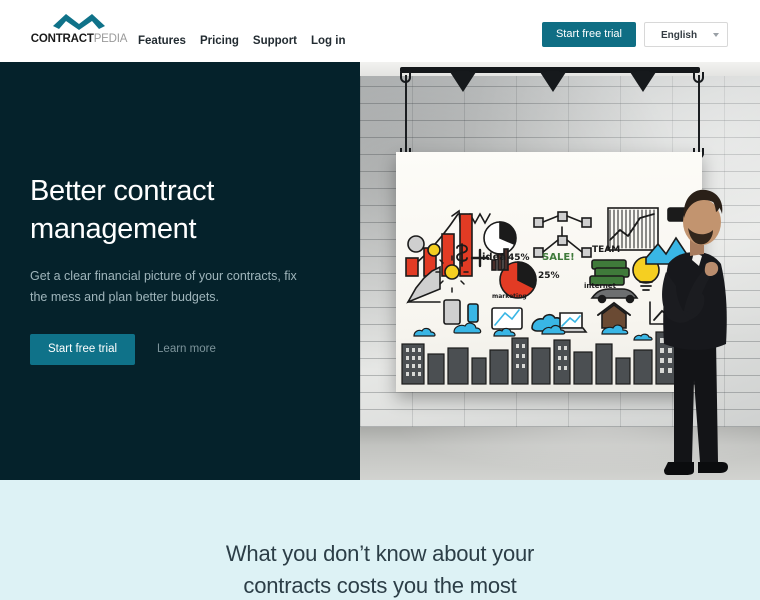 This screenshot has width=760, height=600. Describe the element at coordinates (686, 34) in the screenshot. I see `language-selector: English` at that location.